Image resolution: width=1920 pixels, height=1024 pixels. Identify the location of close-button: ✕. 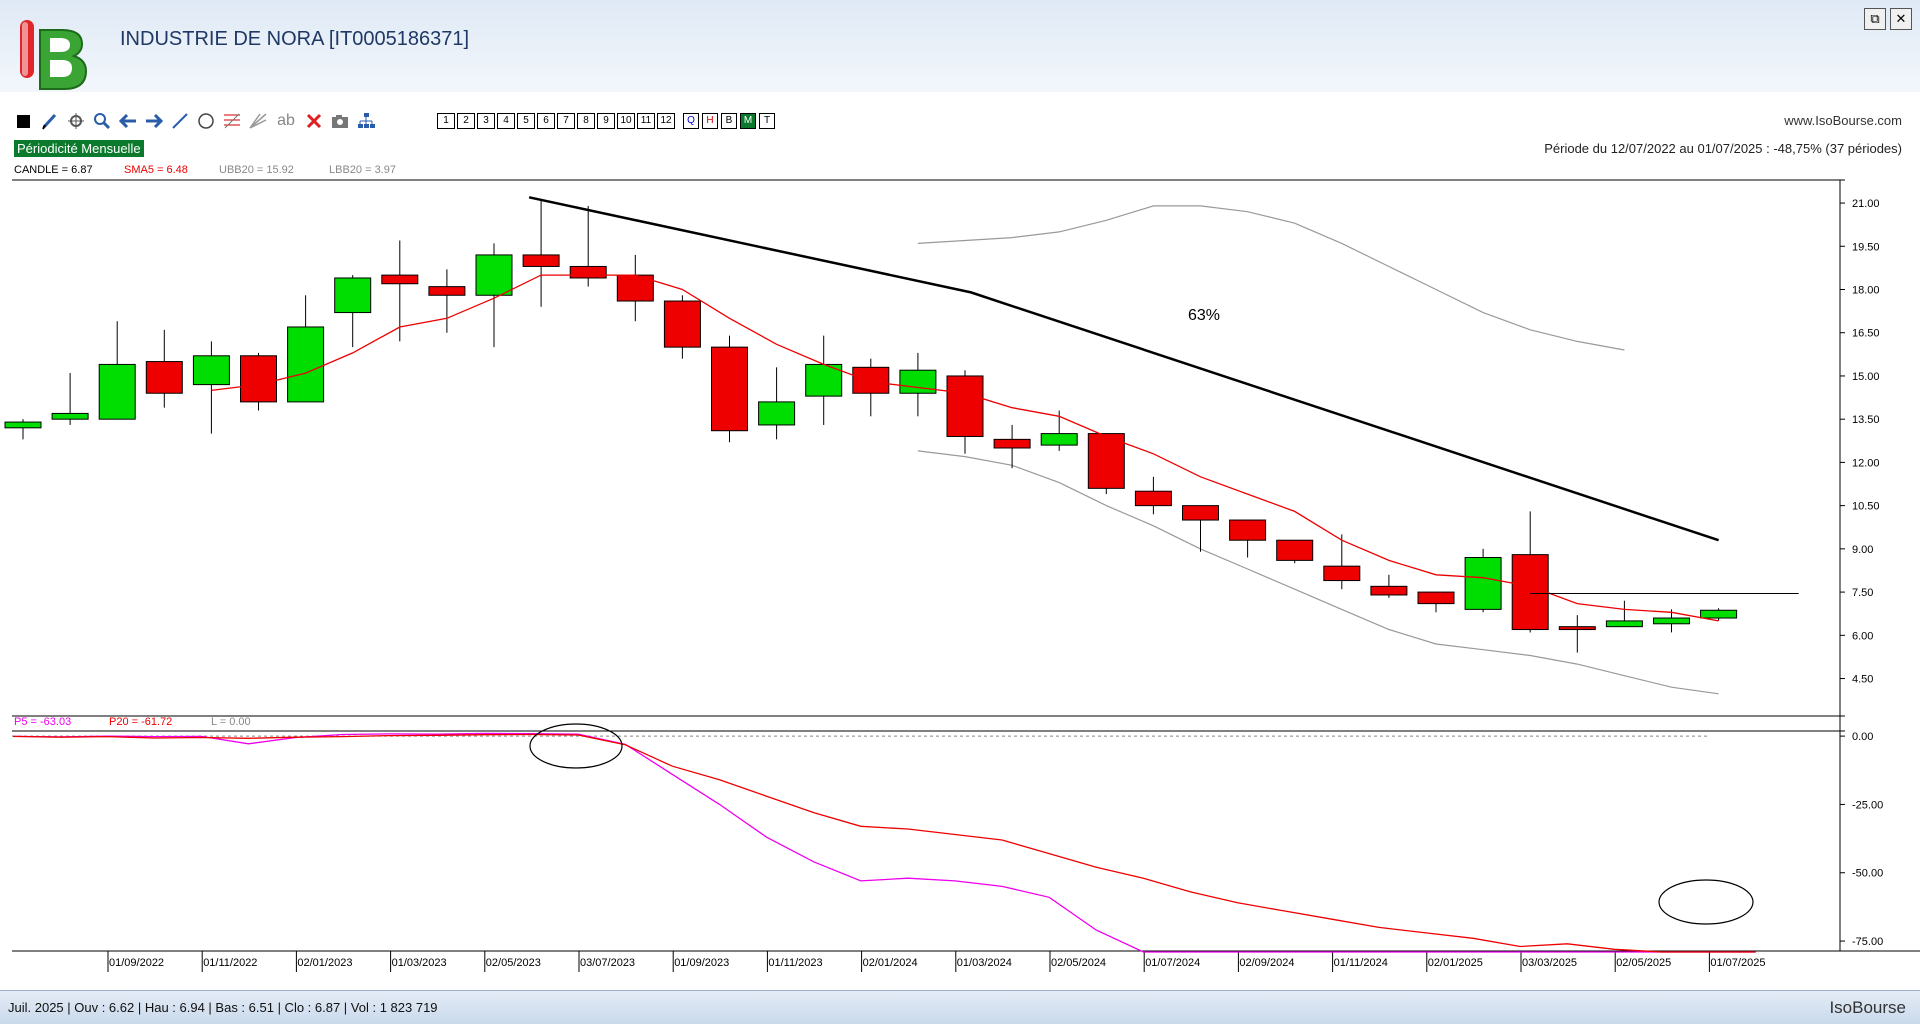
(1901, 19).